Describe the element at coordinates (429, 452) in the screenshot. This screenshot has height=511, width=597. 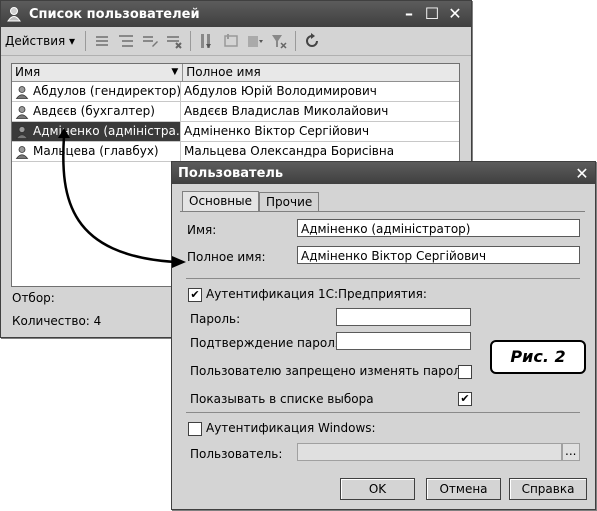
I see `windows-user-field` at that location.